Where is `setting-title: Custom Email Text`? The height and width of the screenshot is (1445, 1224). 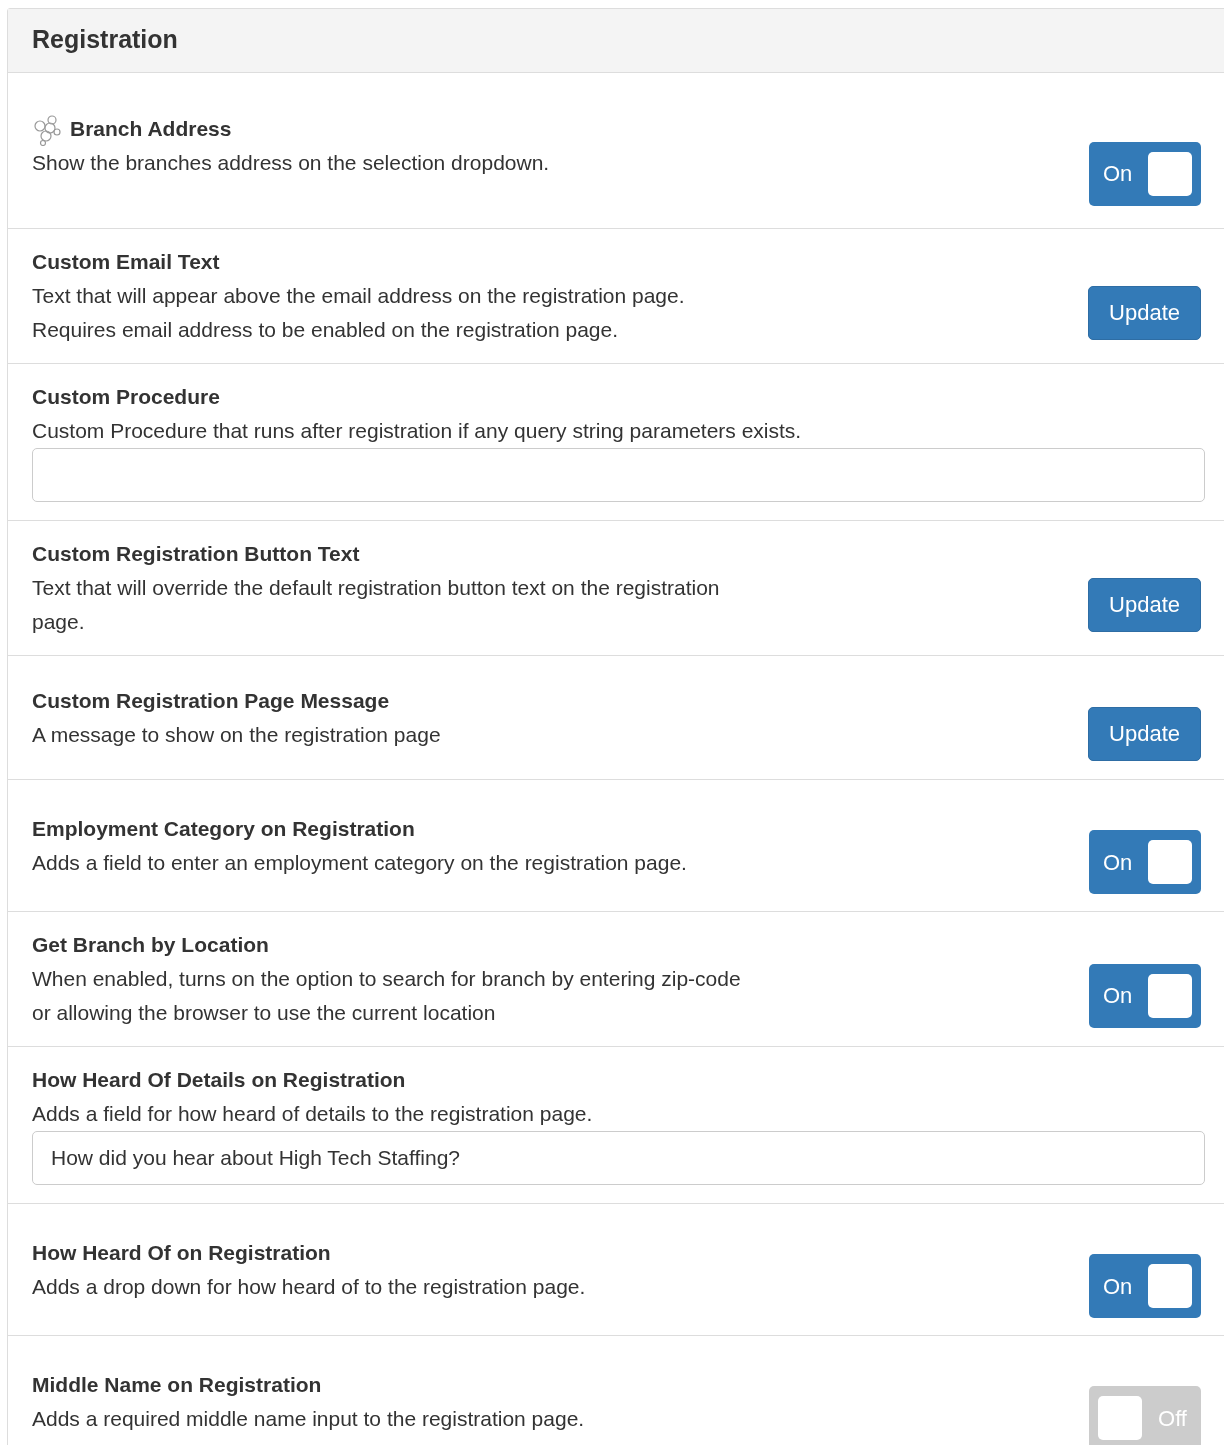 setting-title: Custom Email Text is located at coordinates (126, 262).